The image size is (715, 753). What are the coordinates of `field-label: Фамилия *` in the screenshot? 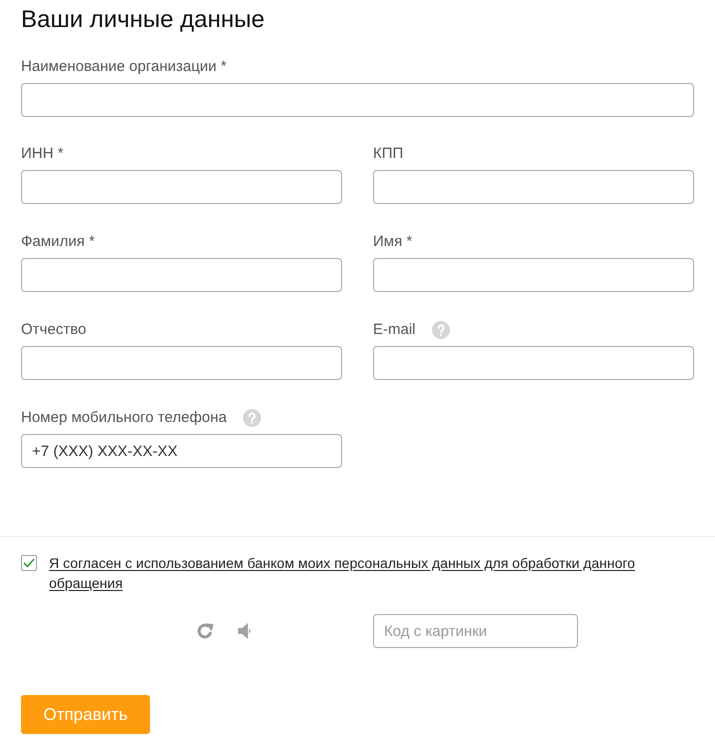 It's located at (58, 242).